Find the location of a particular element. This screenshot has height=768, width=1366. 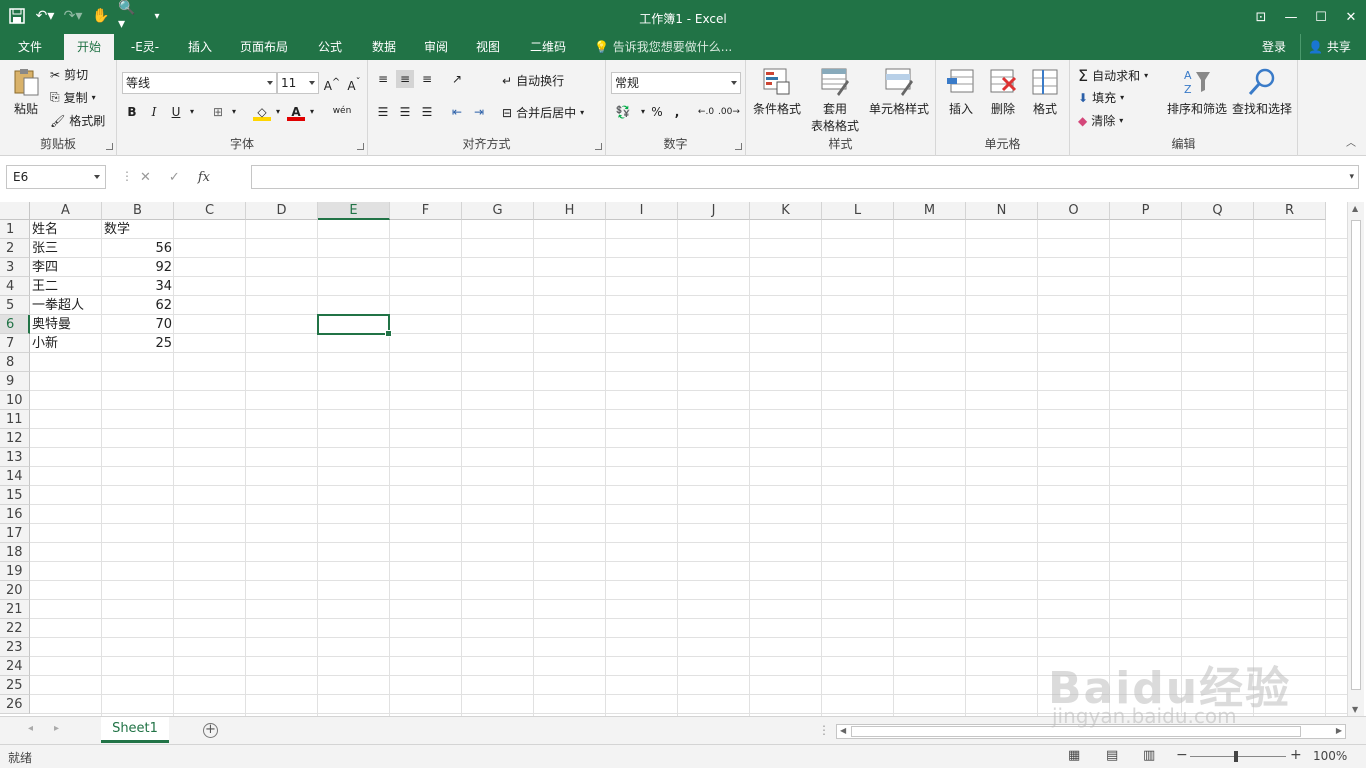

tab-file: 文件 is located at coordinates (30, 47).